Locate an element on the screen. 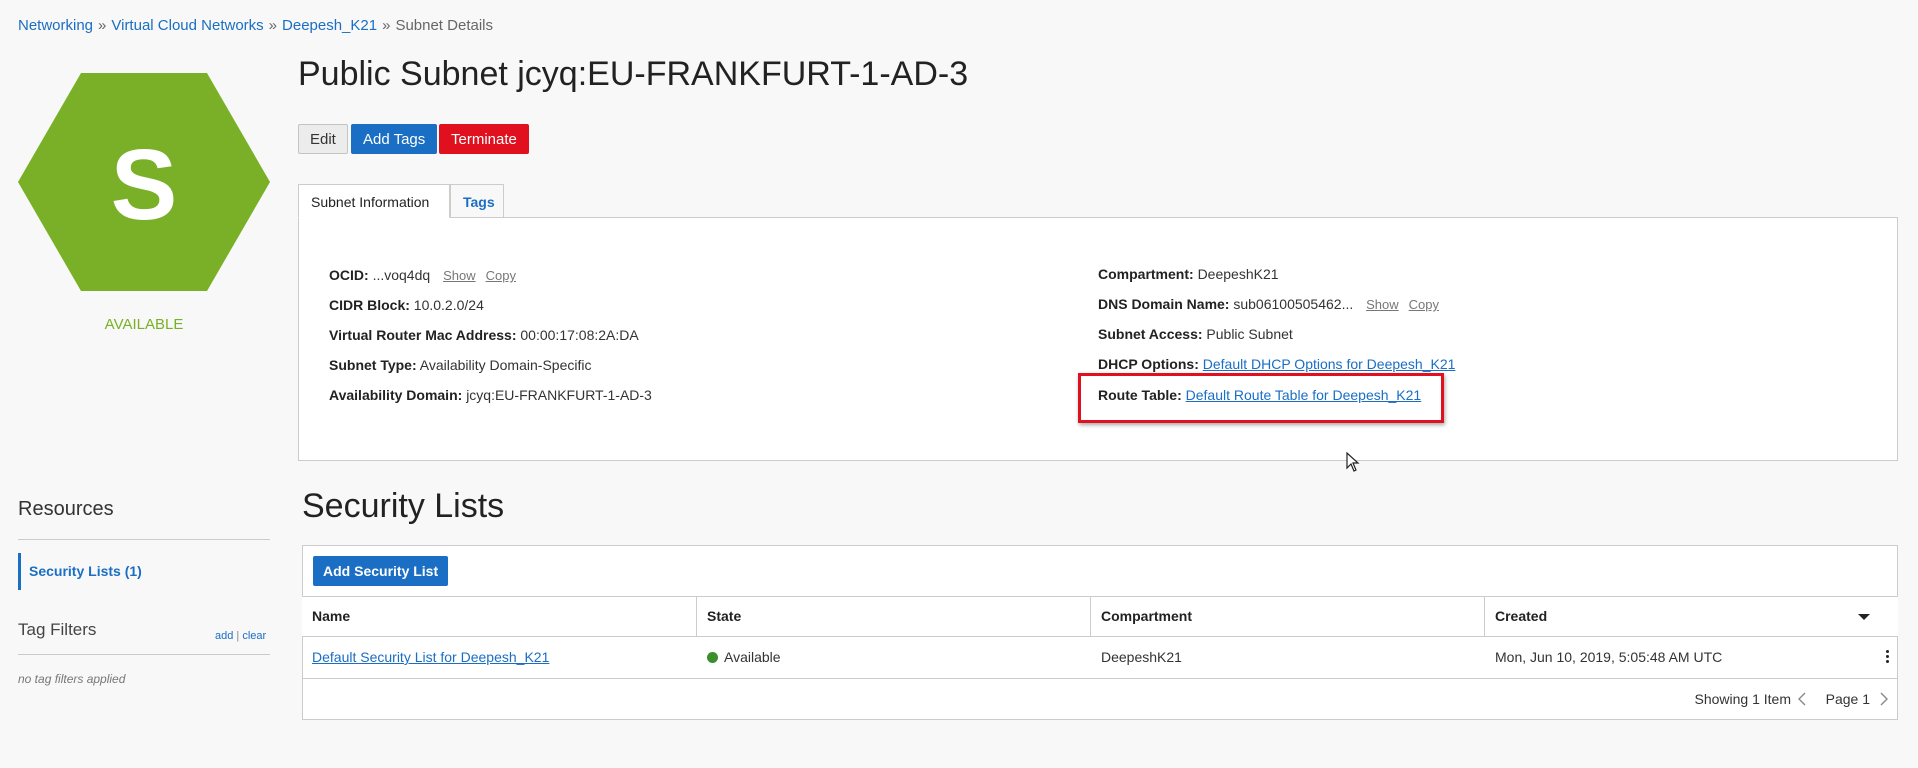  tag-filter-add-link: add is located at coordinates (224, 636).